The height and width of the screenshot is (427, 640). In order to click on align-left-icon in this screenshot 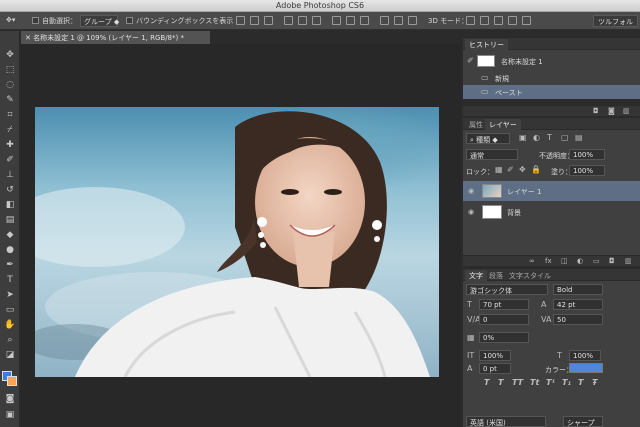, I will do `click(288, 20)`.